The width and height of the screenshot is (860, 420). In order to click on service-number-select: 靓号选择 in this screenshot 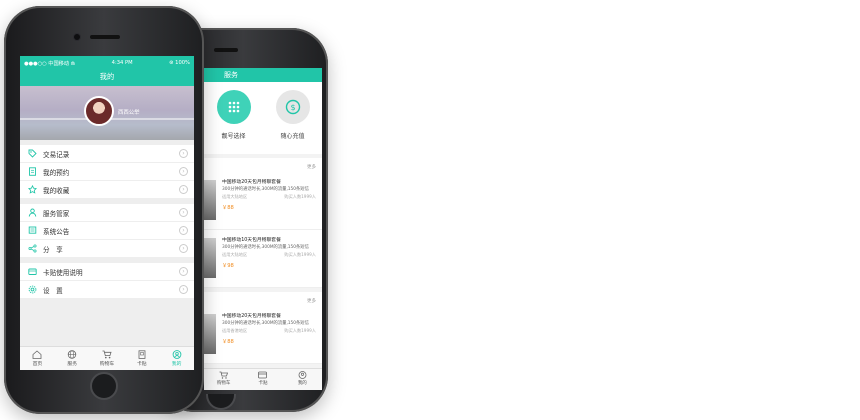, I will do `click(233, 122)`.